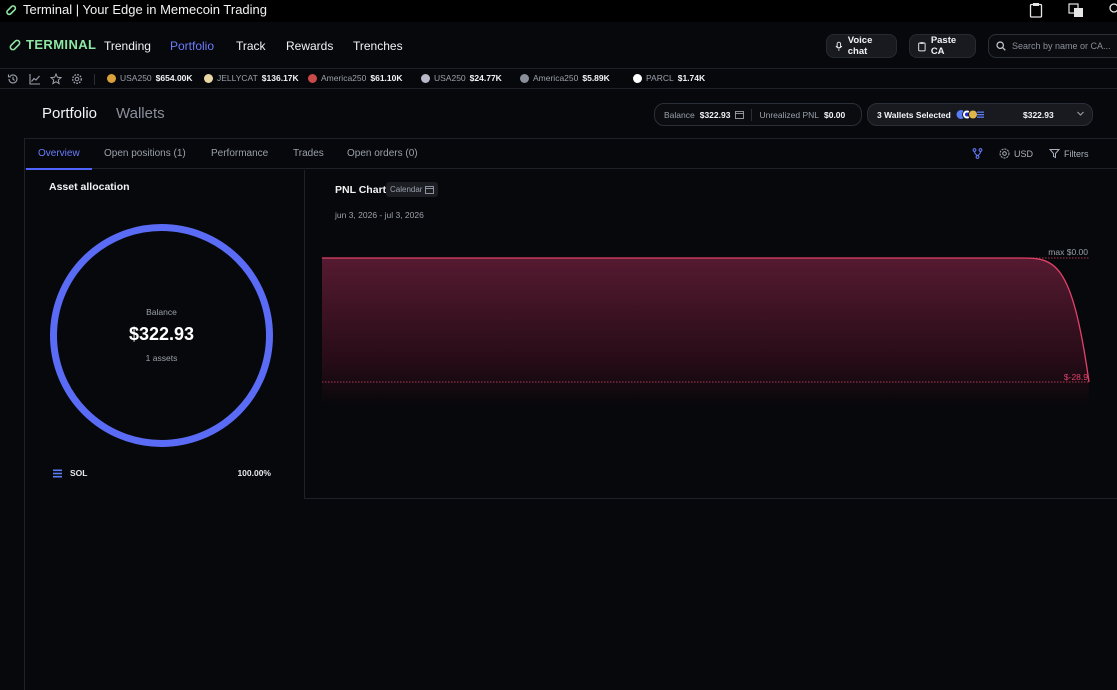  Describe the element at coordinates (59, 153) in the screenshot. I see `tab-overview: Overview` at that location.